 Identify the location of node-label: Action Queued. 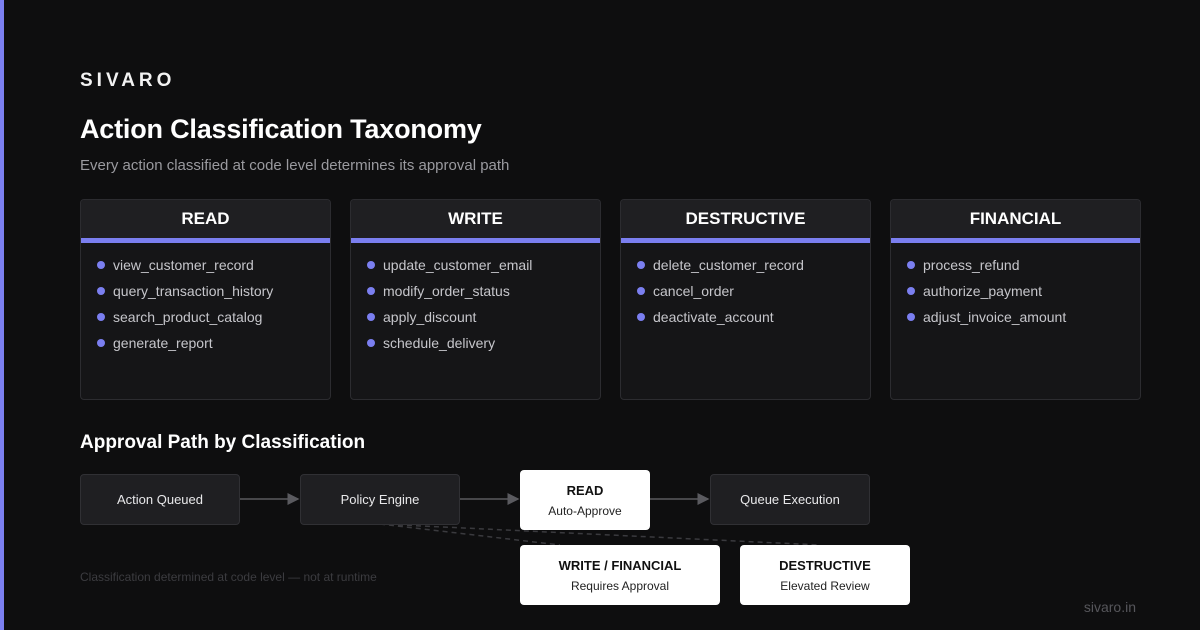
(159, 499).